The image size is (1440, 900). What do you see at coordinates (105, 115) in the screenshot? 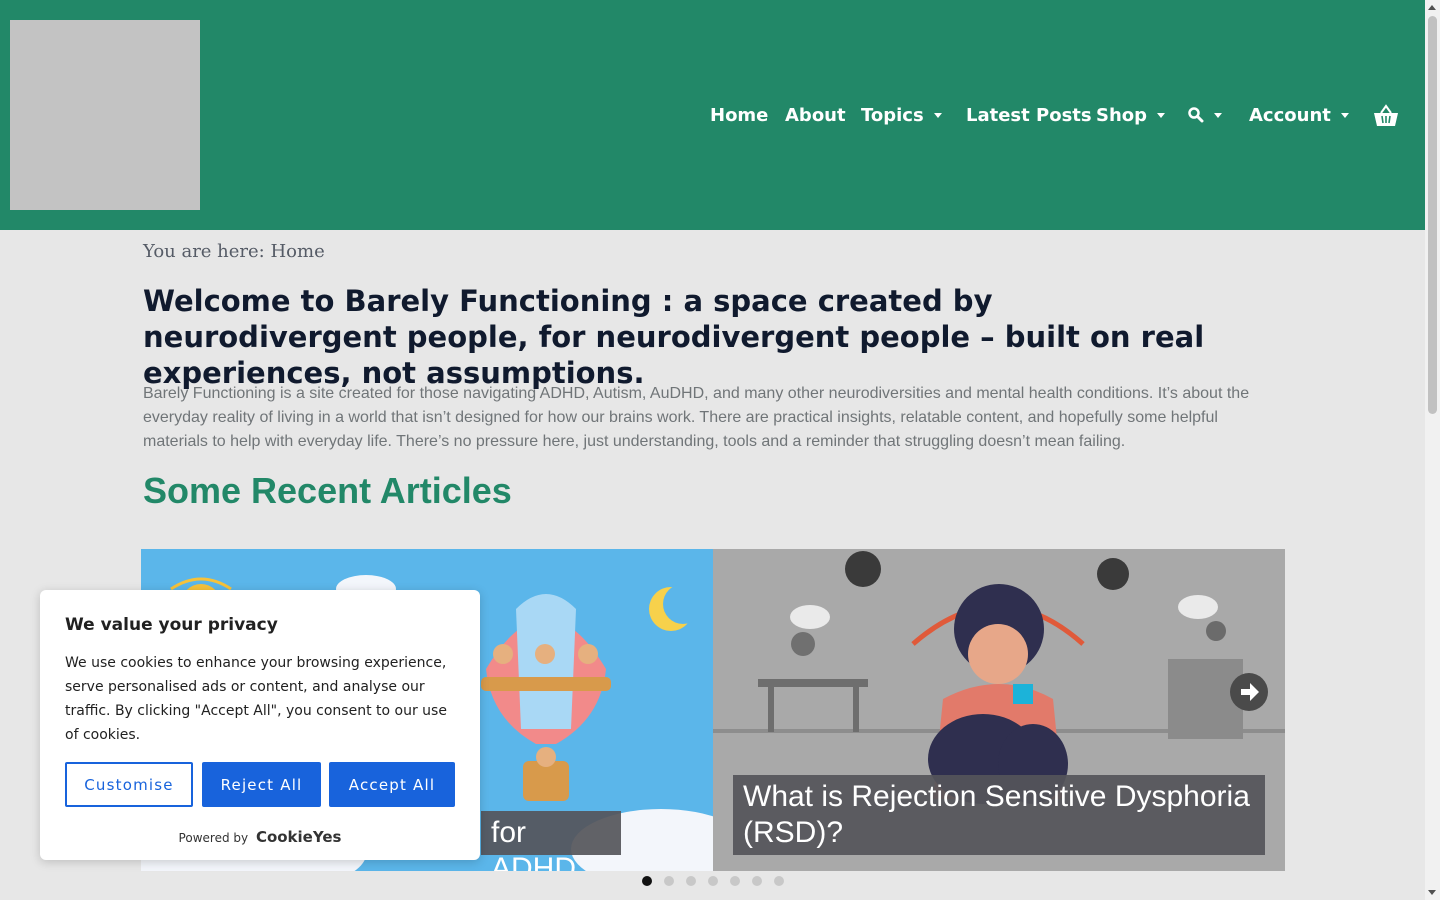
I see `site-logo` at bounding box center [105, 115].